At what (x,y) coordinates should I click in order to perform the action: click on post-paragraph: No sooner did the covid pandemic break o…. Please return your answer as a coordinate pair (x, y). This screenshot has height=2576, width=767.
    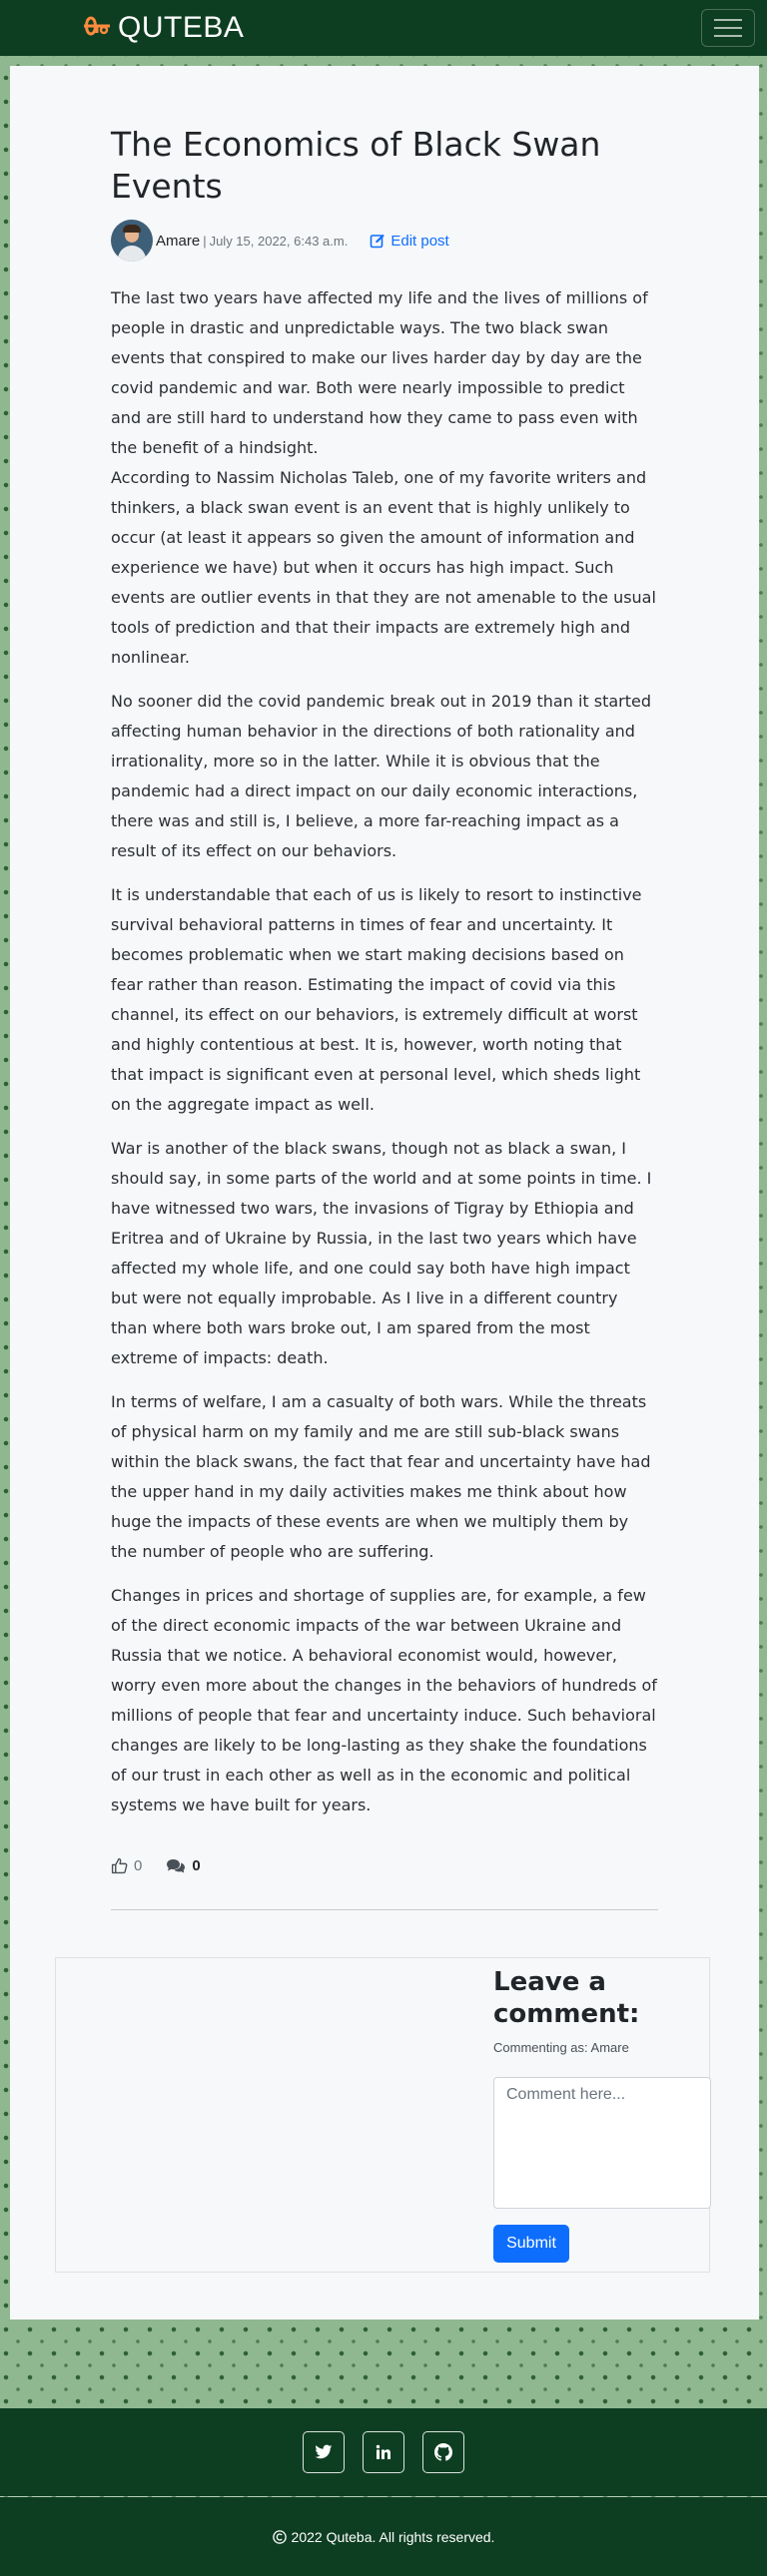
    Looking at the image, I should click on (382, 776).